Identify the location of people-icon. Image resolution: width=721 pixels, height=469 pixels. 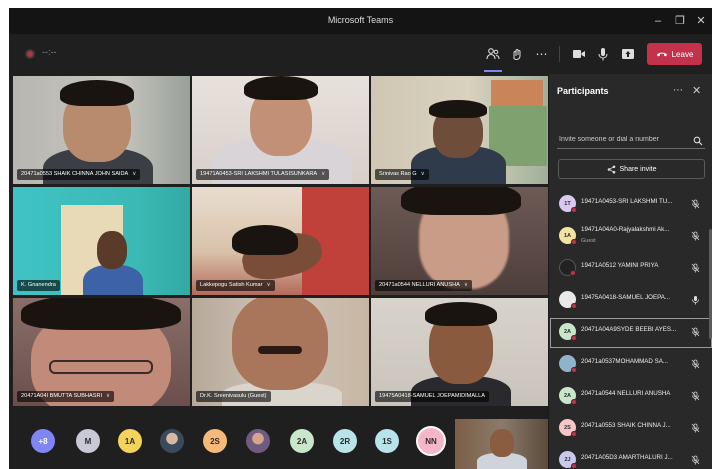
(493, 54).